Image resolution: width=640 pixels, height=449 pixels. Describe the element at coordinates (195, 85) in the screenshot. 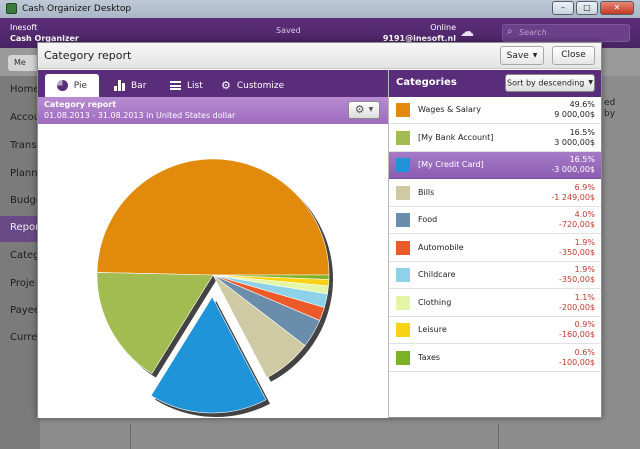

I see `tab-label: List` at that location.